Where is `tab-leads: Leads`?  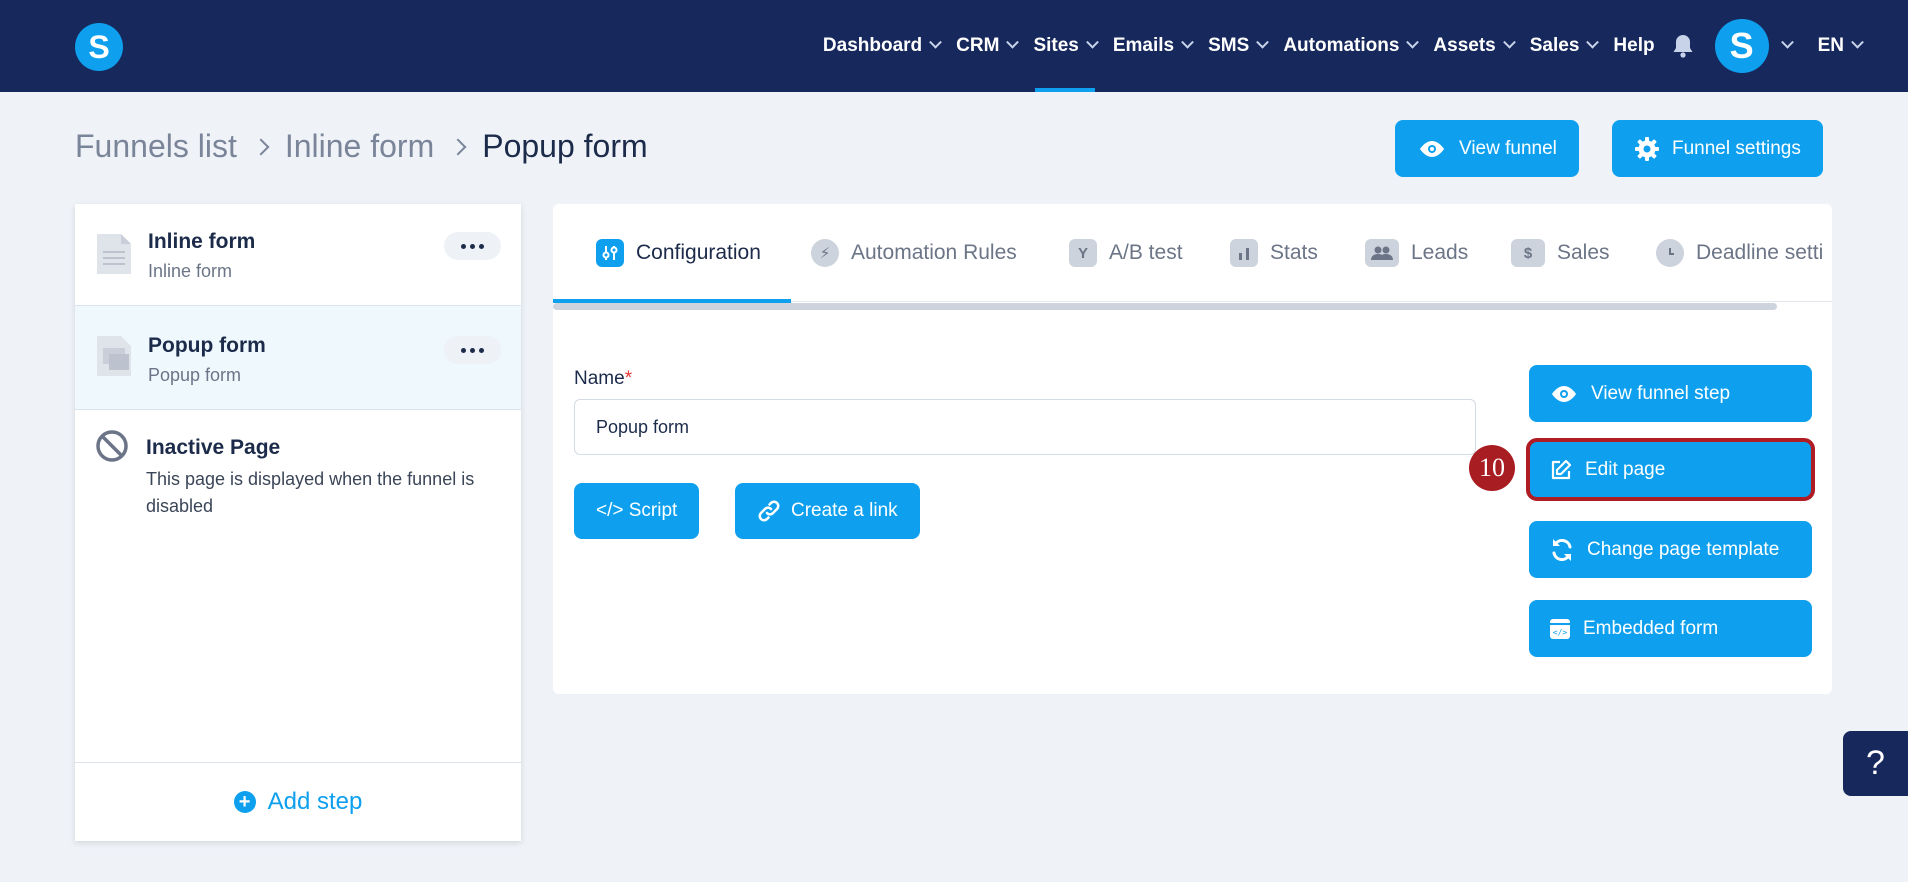
tab-leads: Leads is located at coordinates (1416, 253).